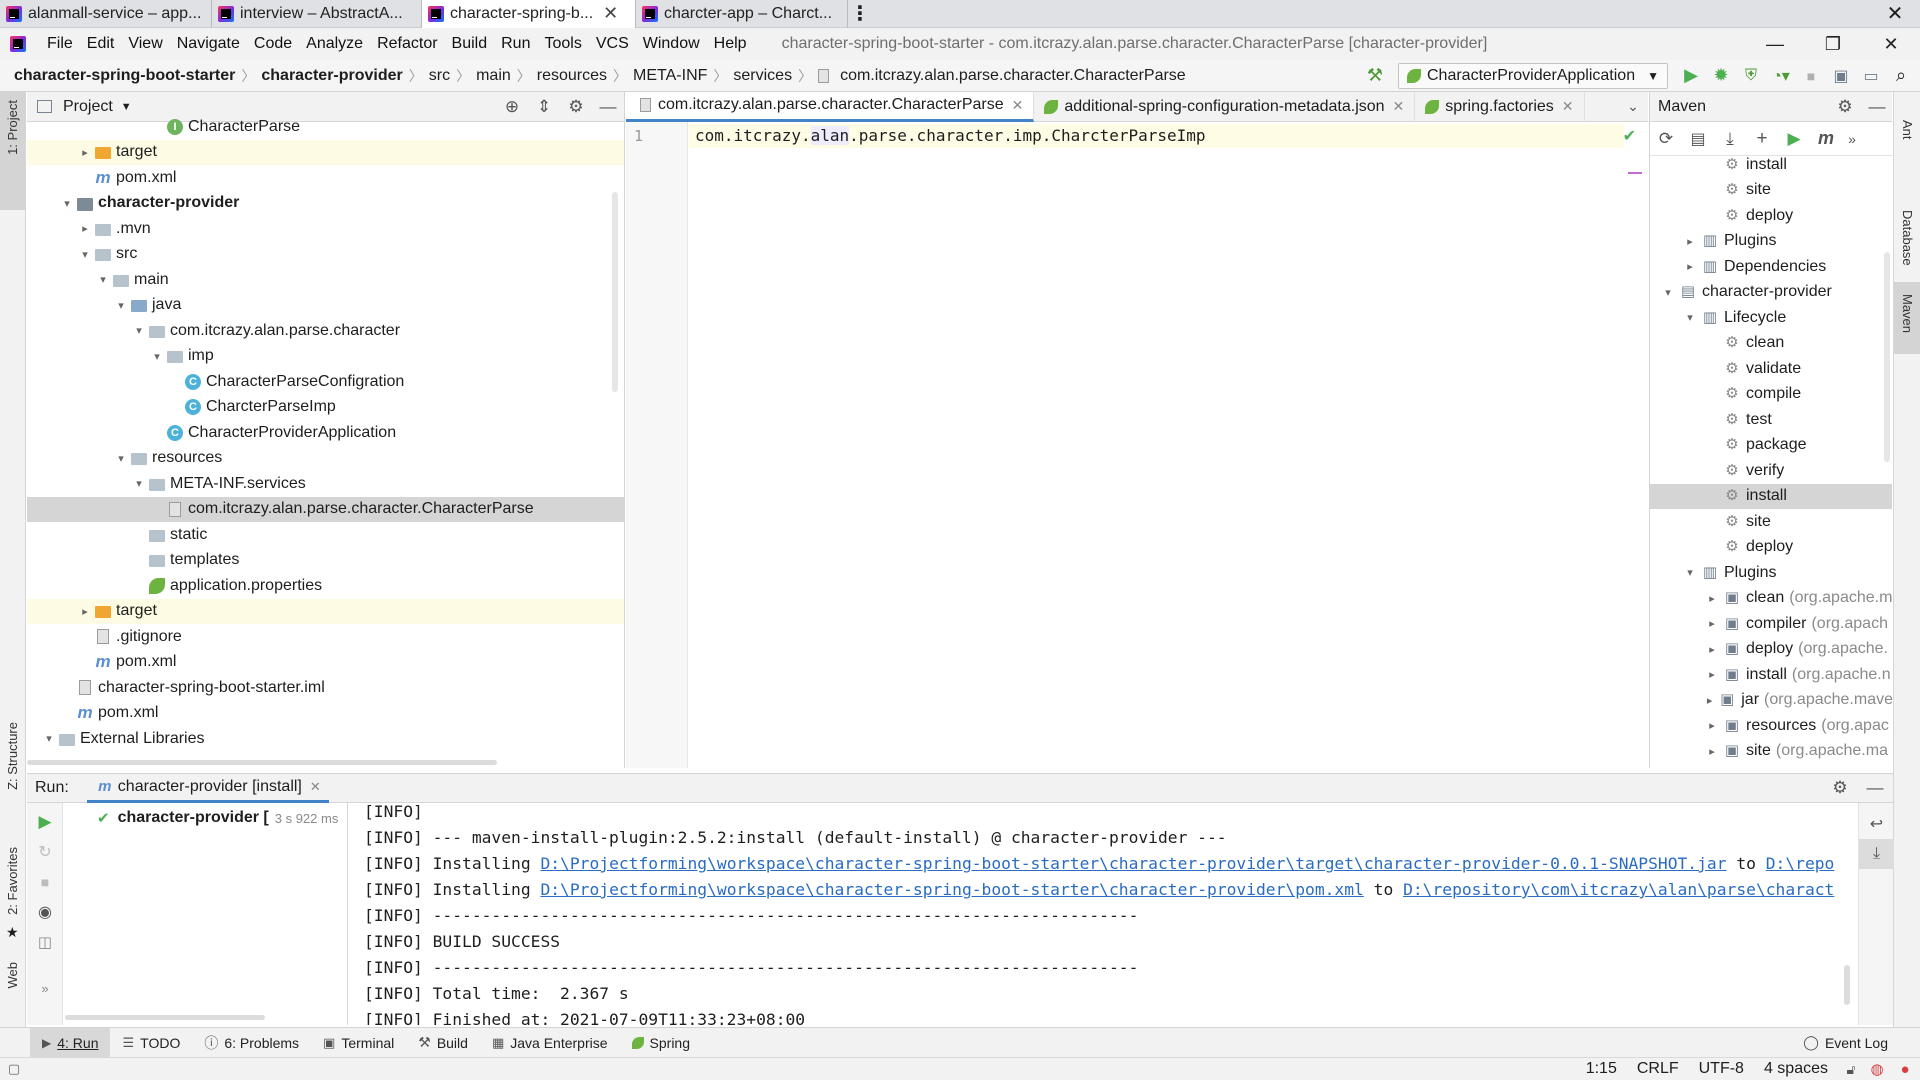 The width and height of the screenshot is (1920, 1080). Describe the element at coordinates (325, 458) in the screenshot. I see `tree-item: ▾ resources` at that location.